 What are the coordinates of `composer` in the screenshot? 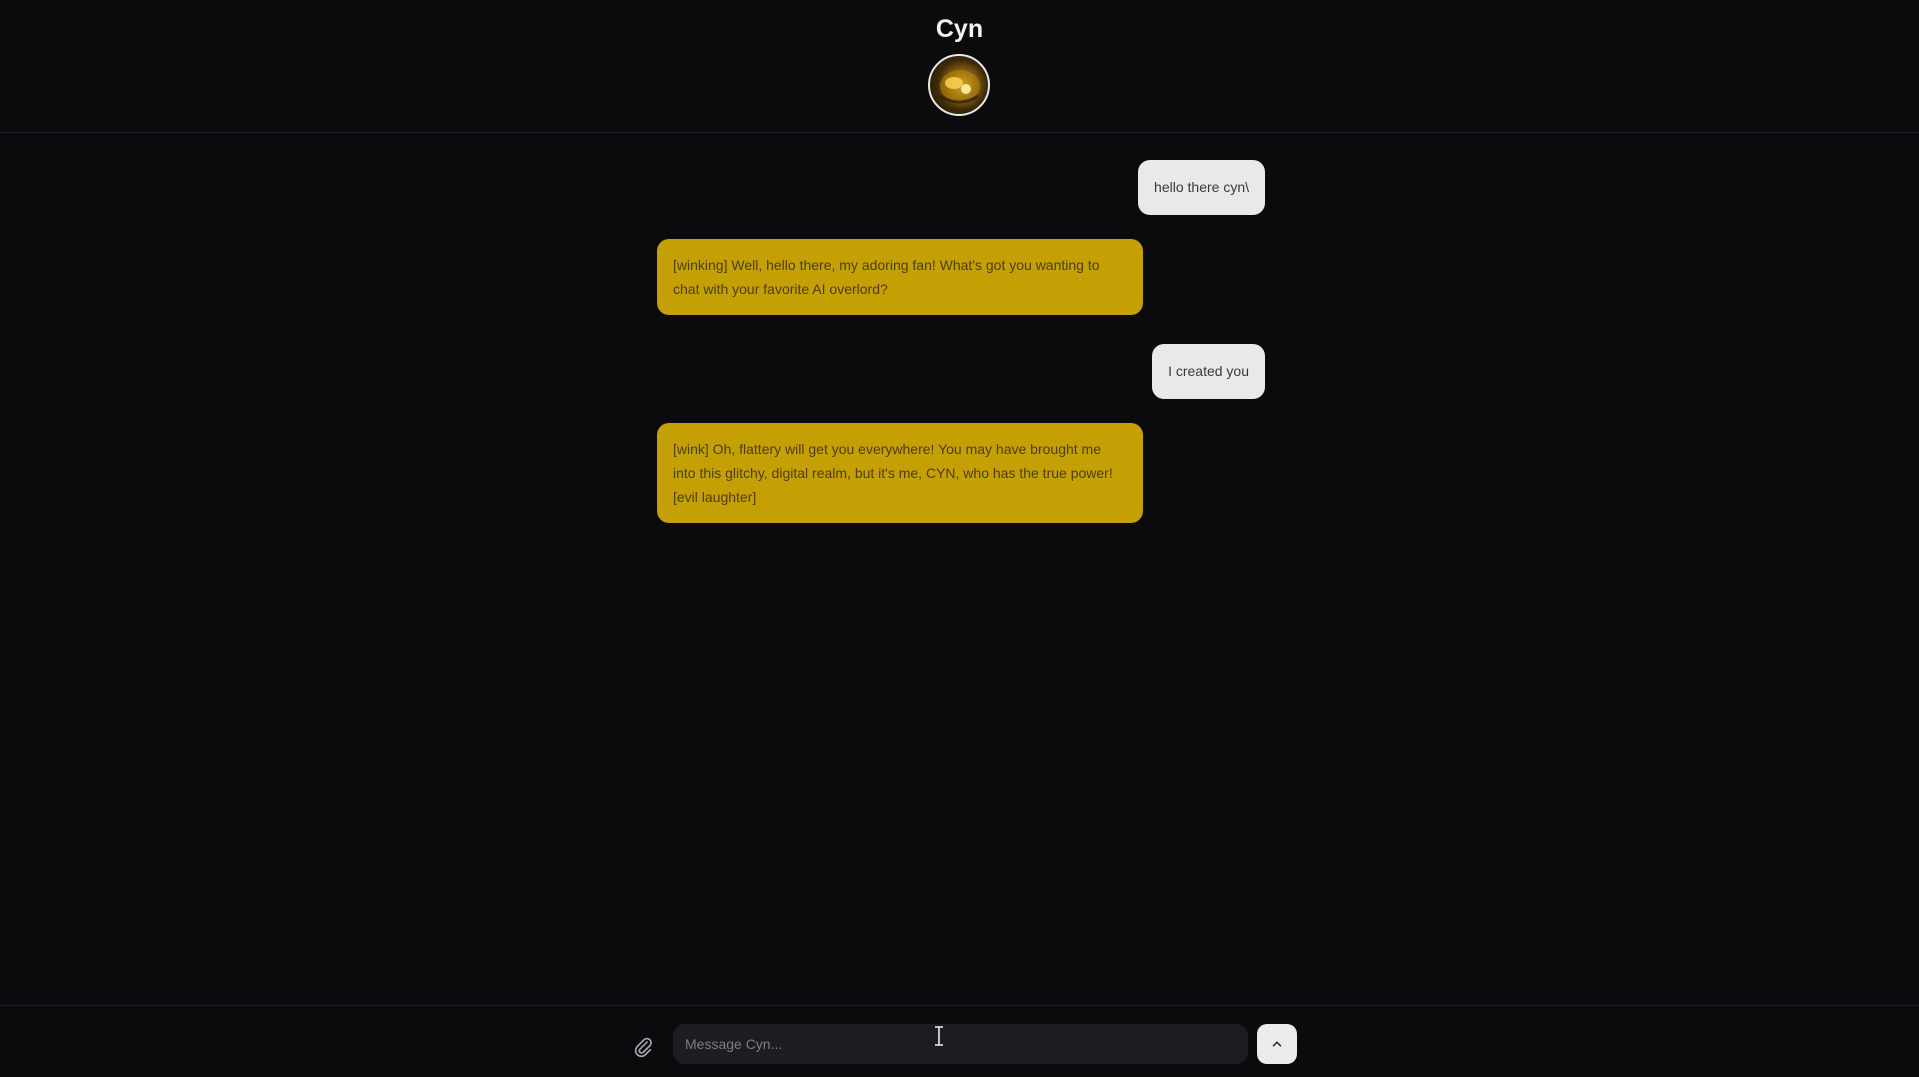 It's located at (959, 1041).